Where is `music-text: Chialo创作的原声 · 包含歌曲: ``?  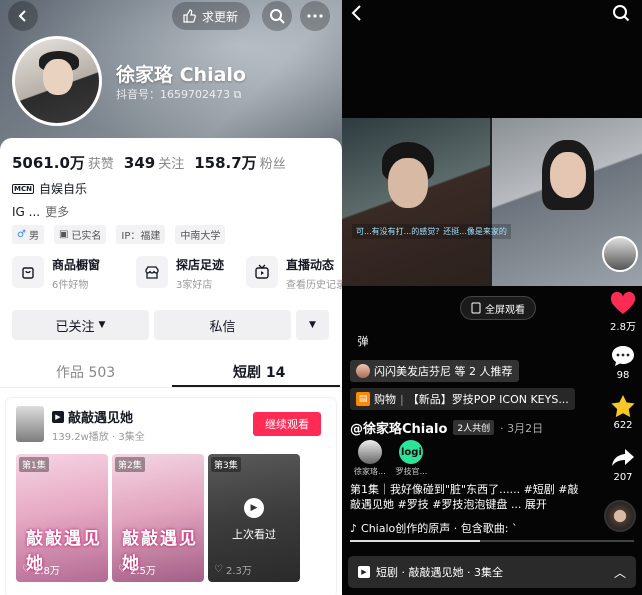
music-text: Chialo创作的原声 · 包含歌曲: ` is located at coordinates (439, 528).